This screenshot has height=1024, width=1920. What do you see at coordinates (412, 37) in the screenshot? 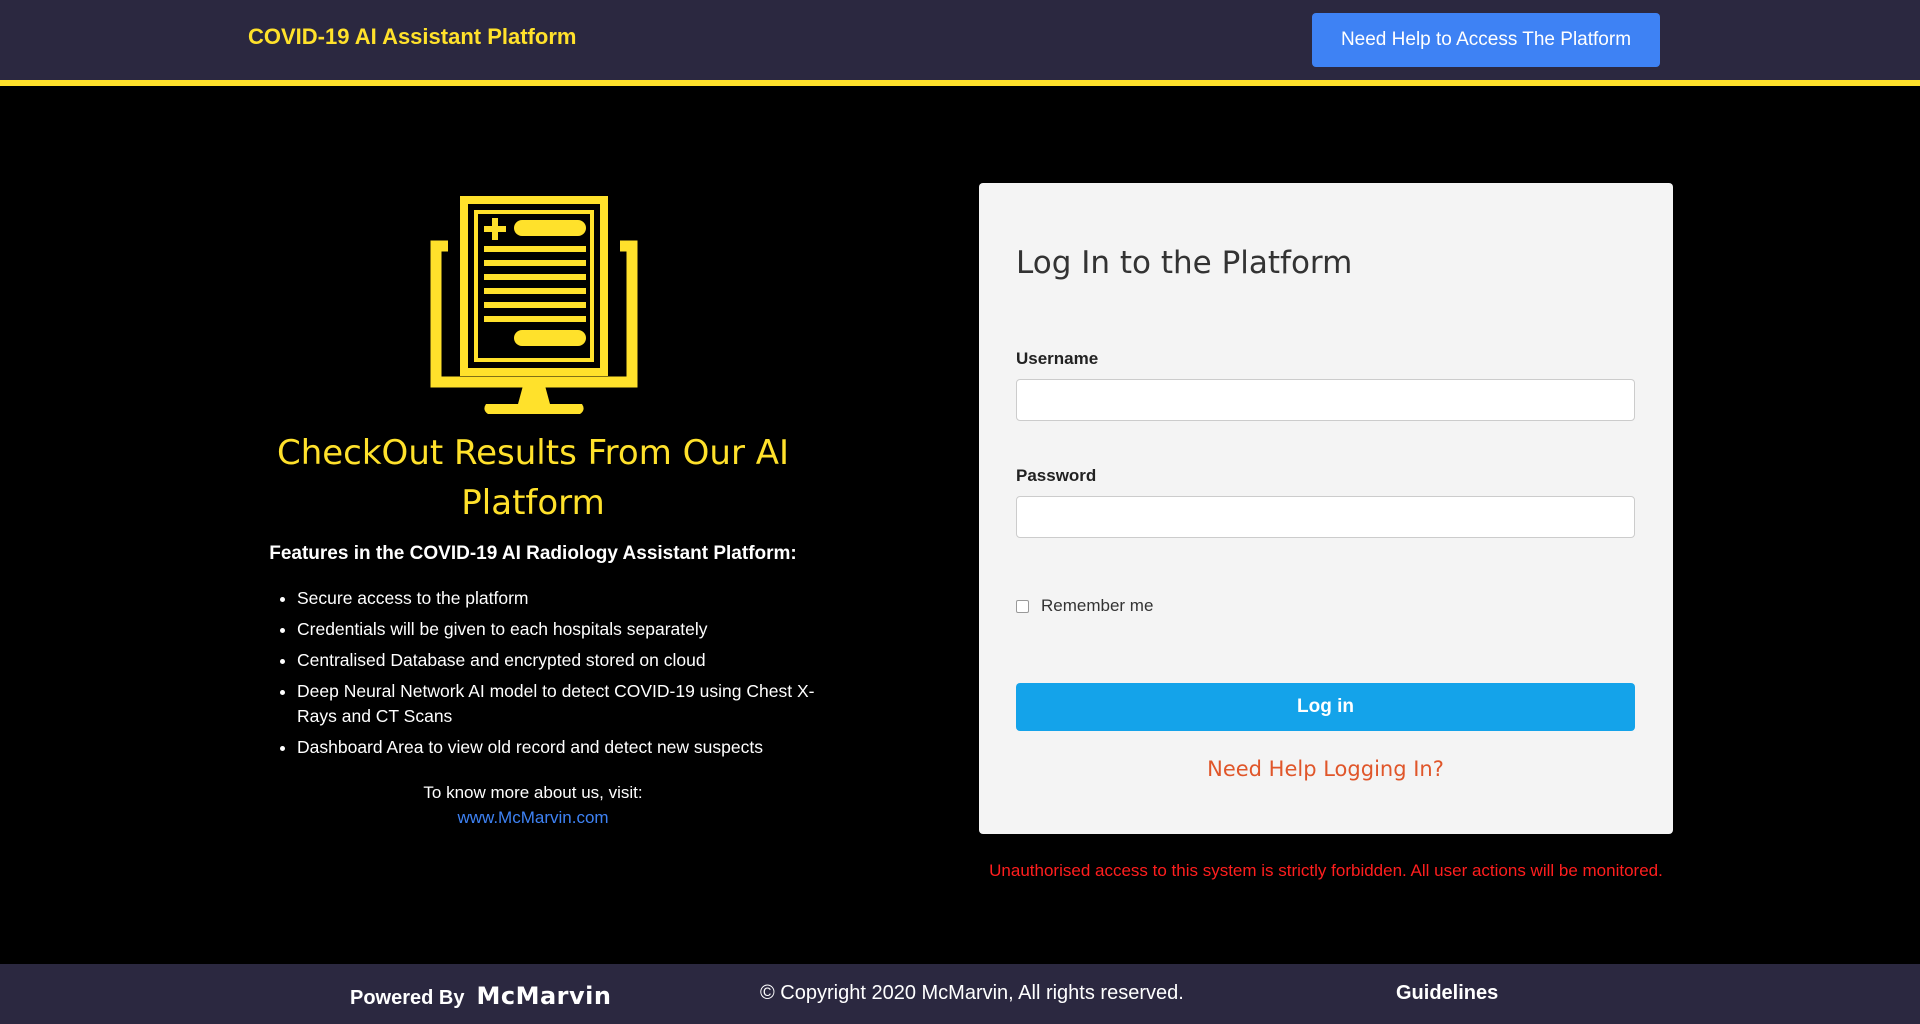
I see `site-title: COVID-19 AI Assistant Platform` at bounding box center [412, 37].